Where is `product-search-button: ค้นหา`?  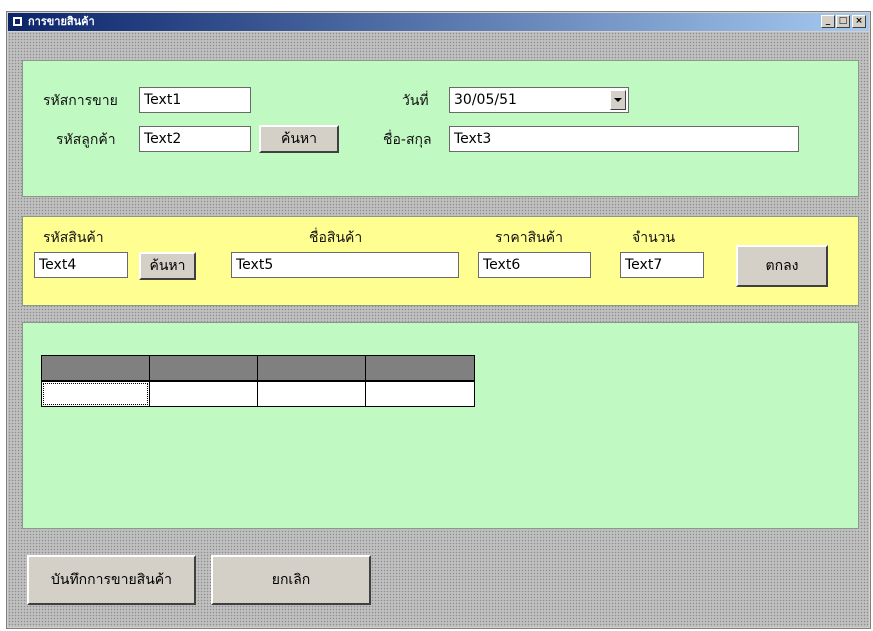 product-search-button: ค้นหา is located at coordinates (167, 266).